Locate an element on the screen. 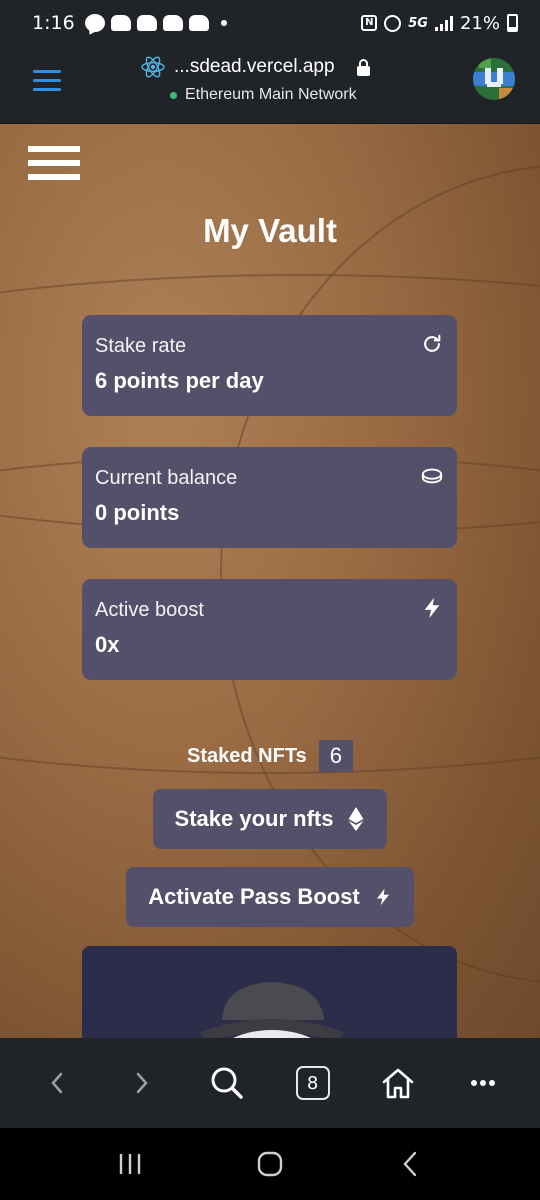 Image resolution: width=540 pixels, height=1200 pixels. card-label: Current balance is located at coordinates (166, 478).